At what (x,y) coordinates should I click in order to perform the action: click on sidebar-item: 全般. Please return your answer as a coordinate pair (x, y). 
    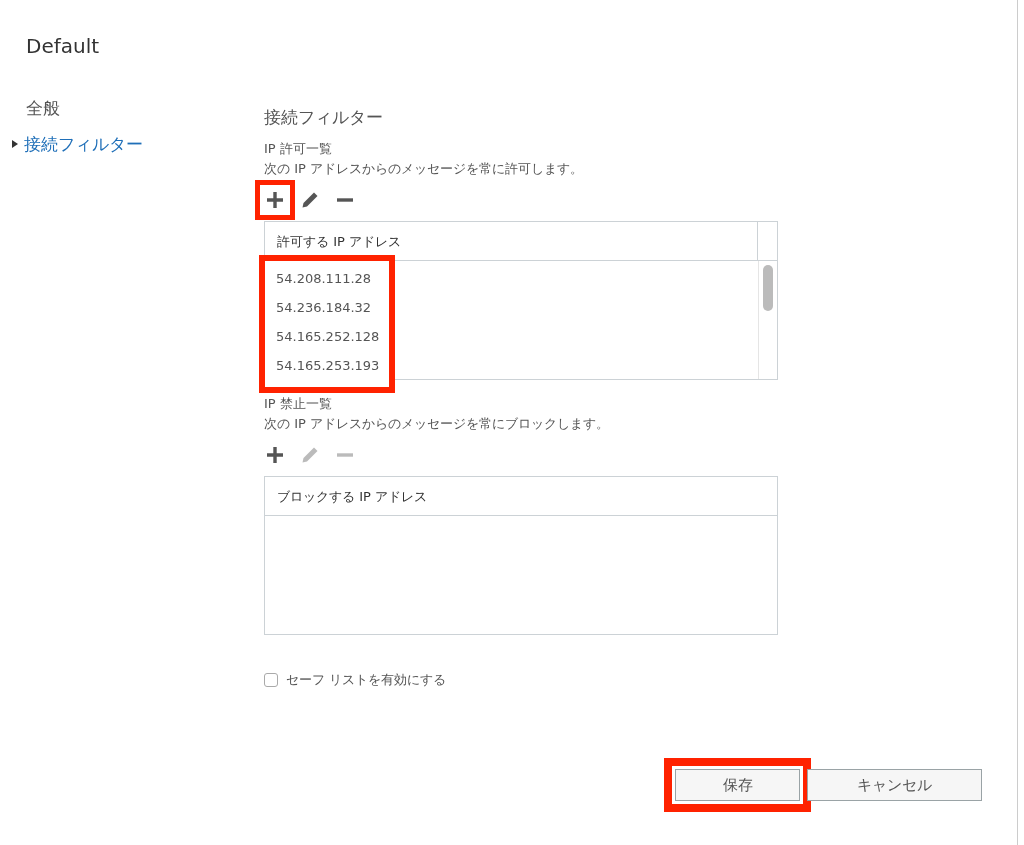
    Looking at the image, I should click on (138, 108).